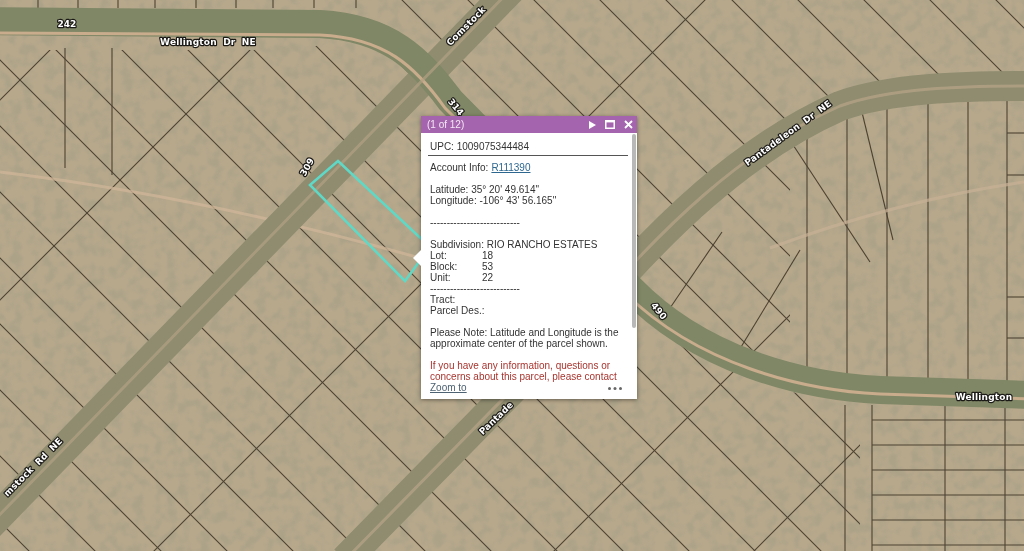 The height and width of the screenshot is (551, 1024). What do you see at coordinates (494, 200) in the screenshot?
I see `info-line: Longitude: -106° 43' 56.165"` at bounding box center [494, 200].